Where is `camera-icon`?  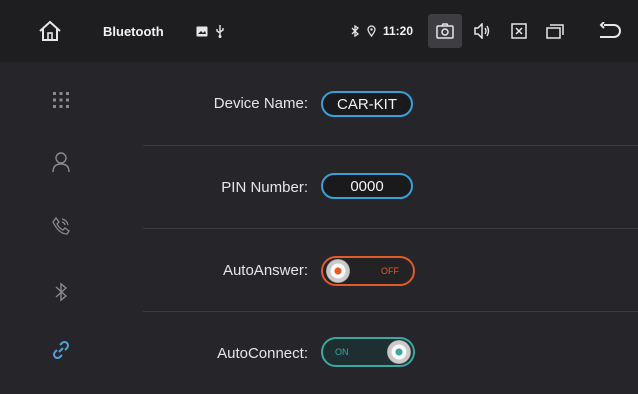 camera-icon is located at coordinates (445, 31).